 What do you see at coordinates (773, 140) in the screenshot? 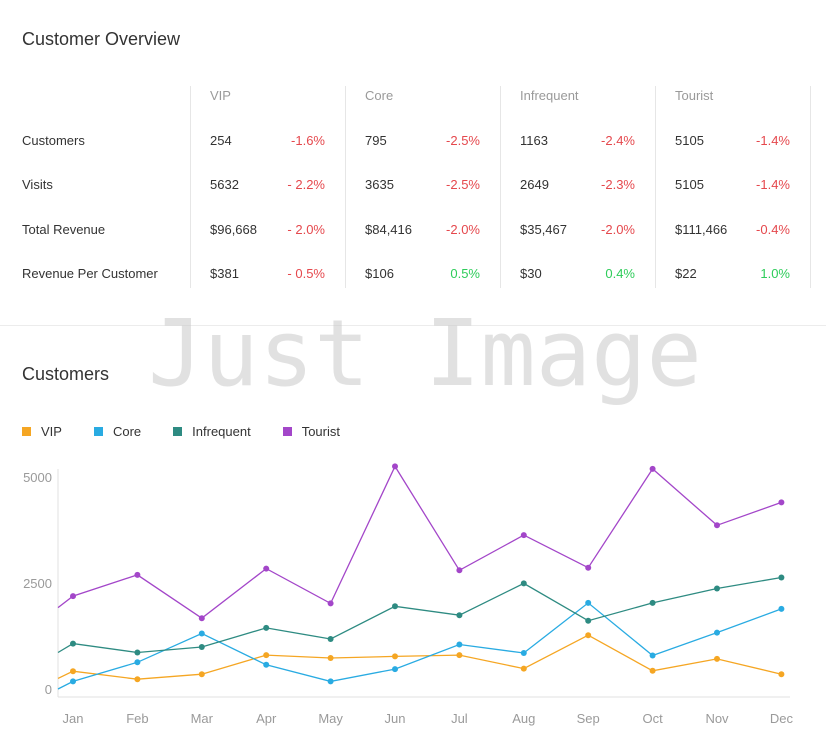
I see `change-customers-tourist: -1.4%` at bounding box center [773, 140].